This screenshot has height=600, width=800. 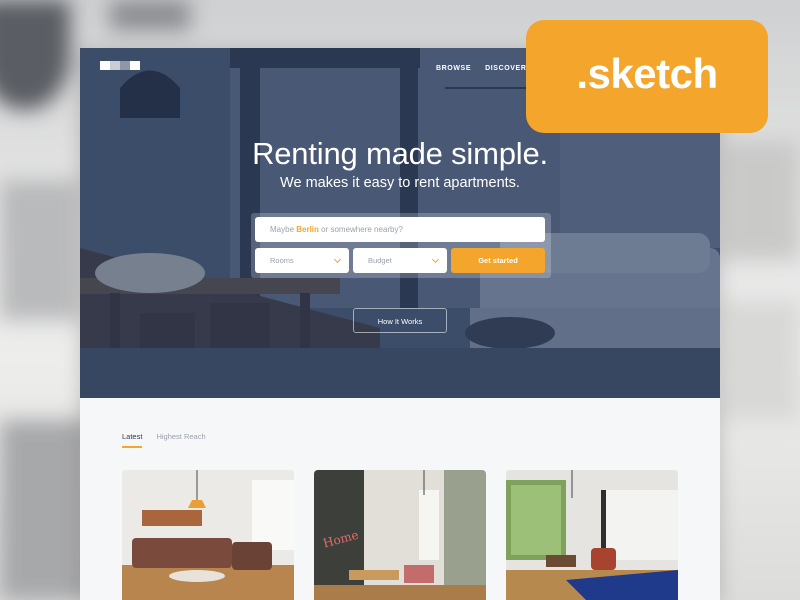 What do you see at coordinates (307, 229) in the screenshot?
I see `search-placeholder-highlight: Berlin` at bounding box center [307, 229].